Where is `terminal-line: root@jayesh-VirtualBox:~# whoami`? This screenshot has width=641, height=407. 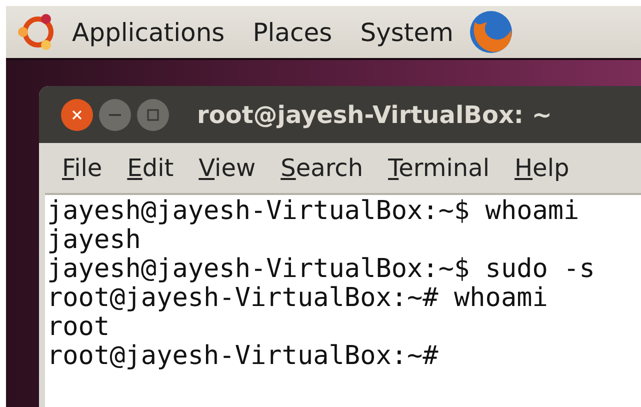 terminal-line: root@jayesh-VirtualBox:~# whoami is located at coordinates (298, 298).